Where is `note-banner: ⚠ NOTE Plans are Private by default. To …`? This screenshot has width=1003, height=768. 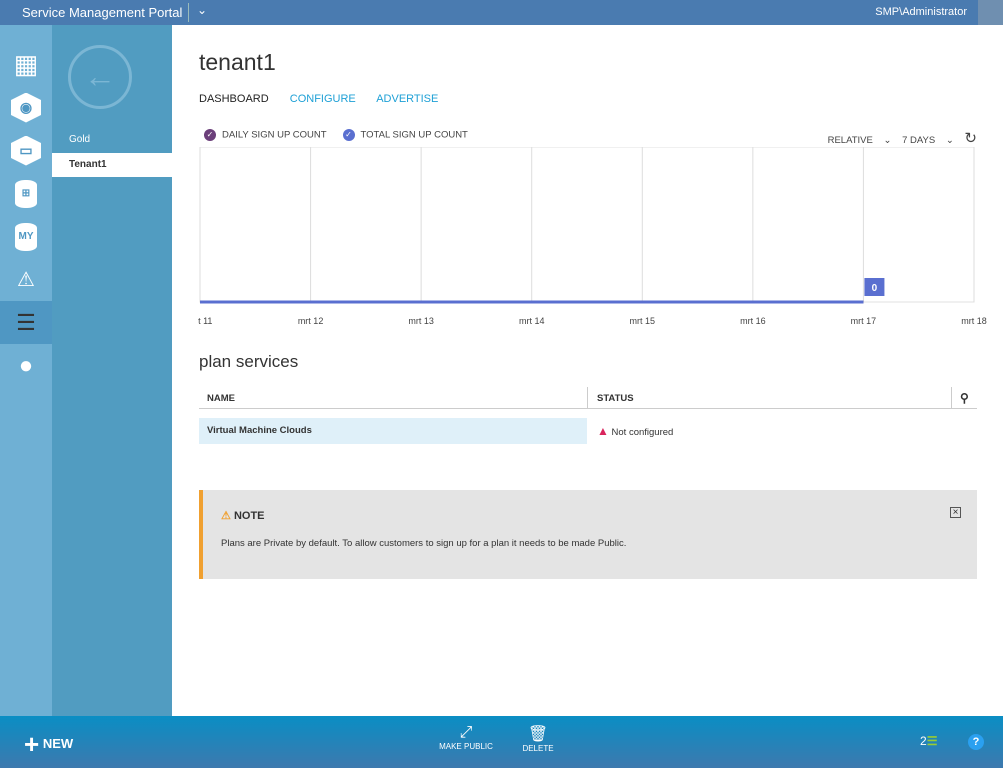
note-banner: ⚠ NOTE Plans are Private by default. To … is located at coordinates (588, 534).